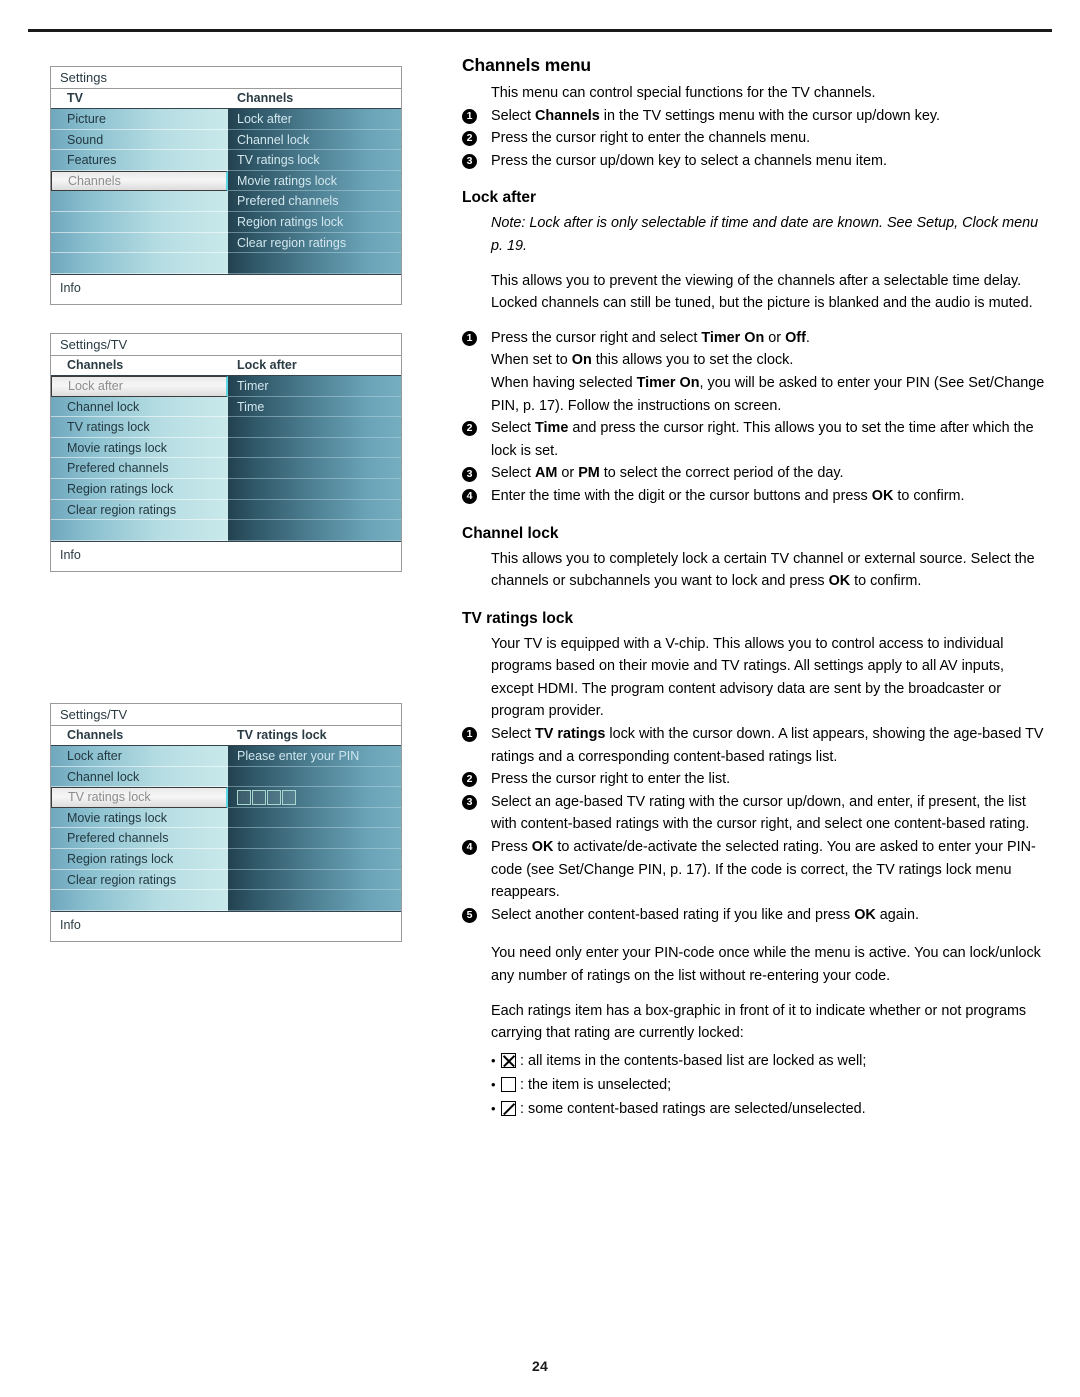 This screenshot has height=1397, width=1080. Describe the element at coordinates (314, 99) in the screenshot. I see `osd-right-header: Channels` at that location.